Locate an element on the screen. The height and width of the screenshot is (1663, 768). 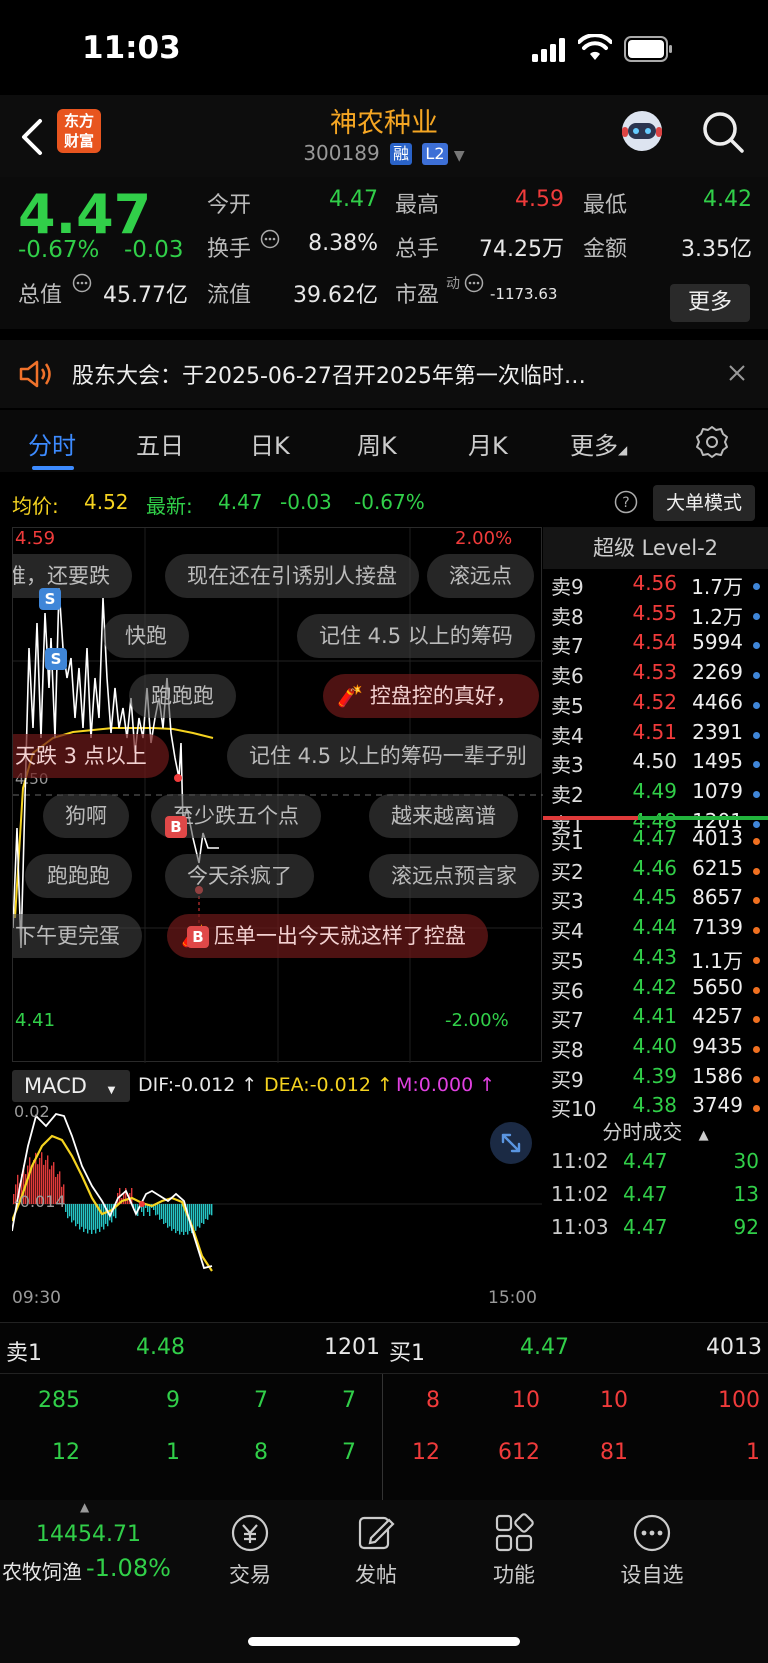
bid-volume: 1586 is located at coordinates (717, 1075).